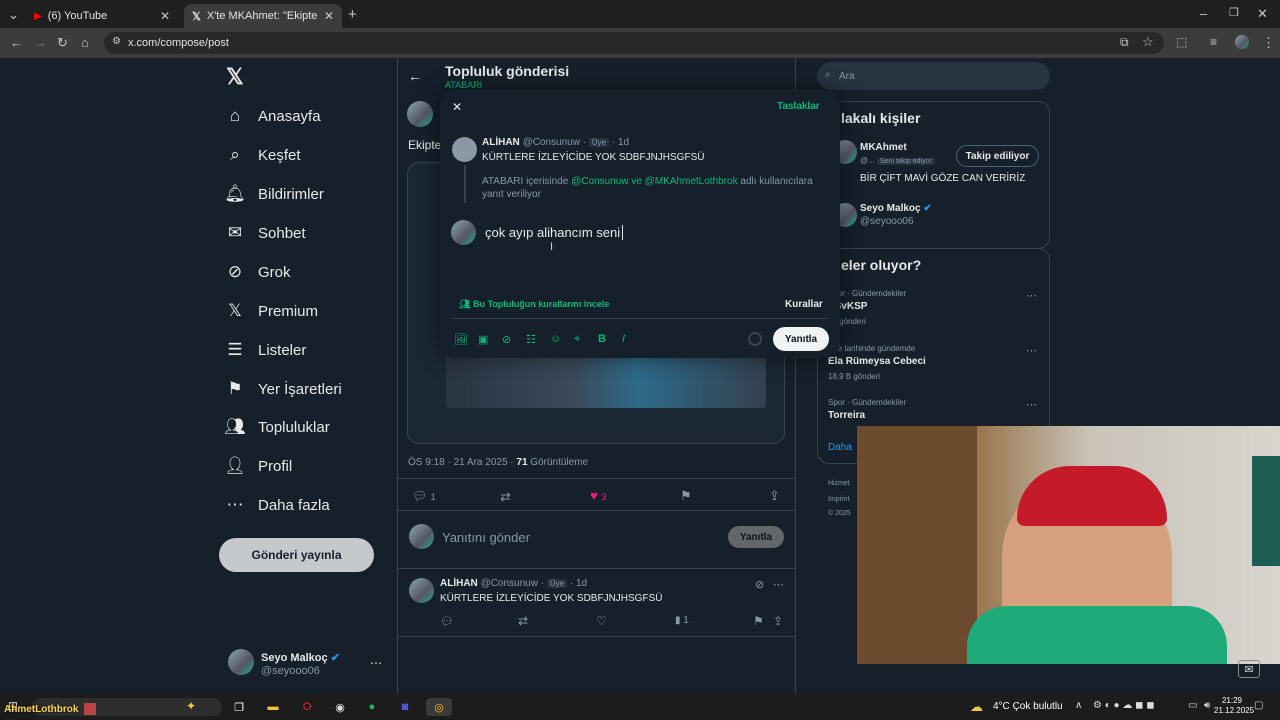 The width and height of the screenshot is (1280, 720). What do you see at coordinates (340, 707) in the screenshot?
I see `obs-icon: ◉` at bounding box center [340, 707].